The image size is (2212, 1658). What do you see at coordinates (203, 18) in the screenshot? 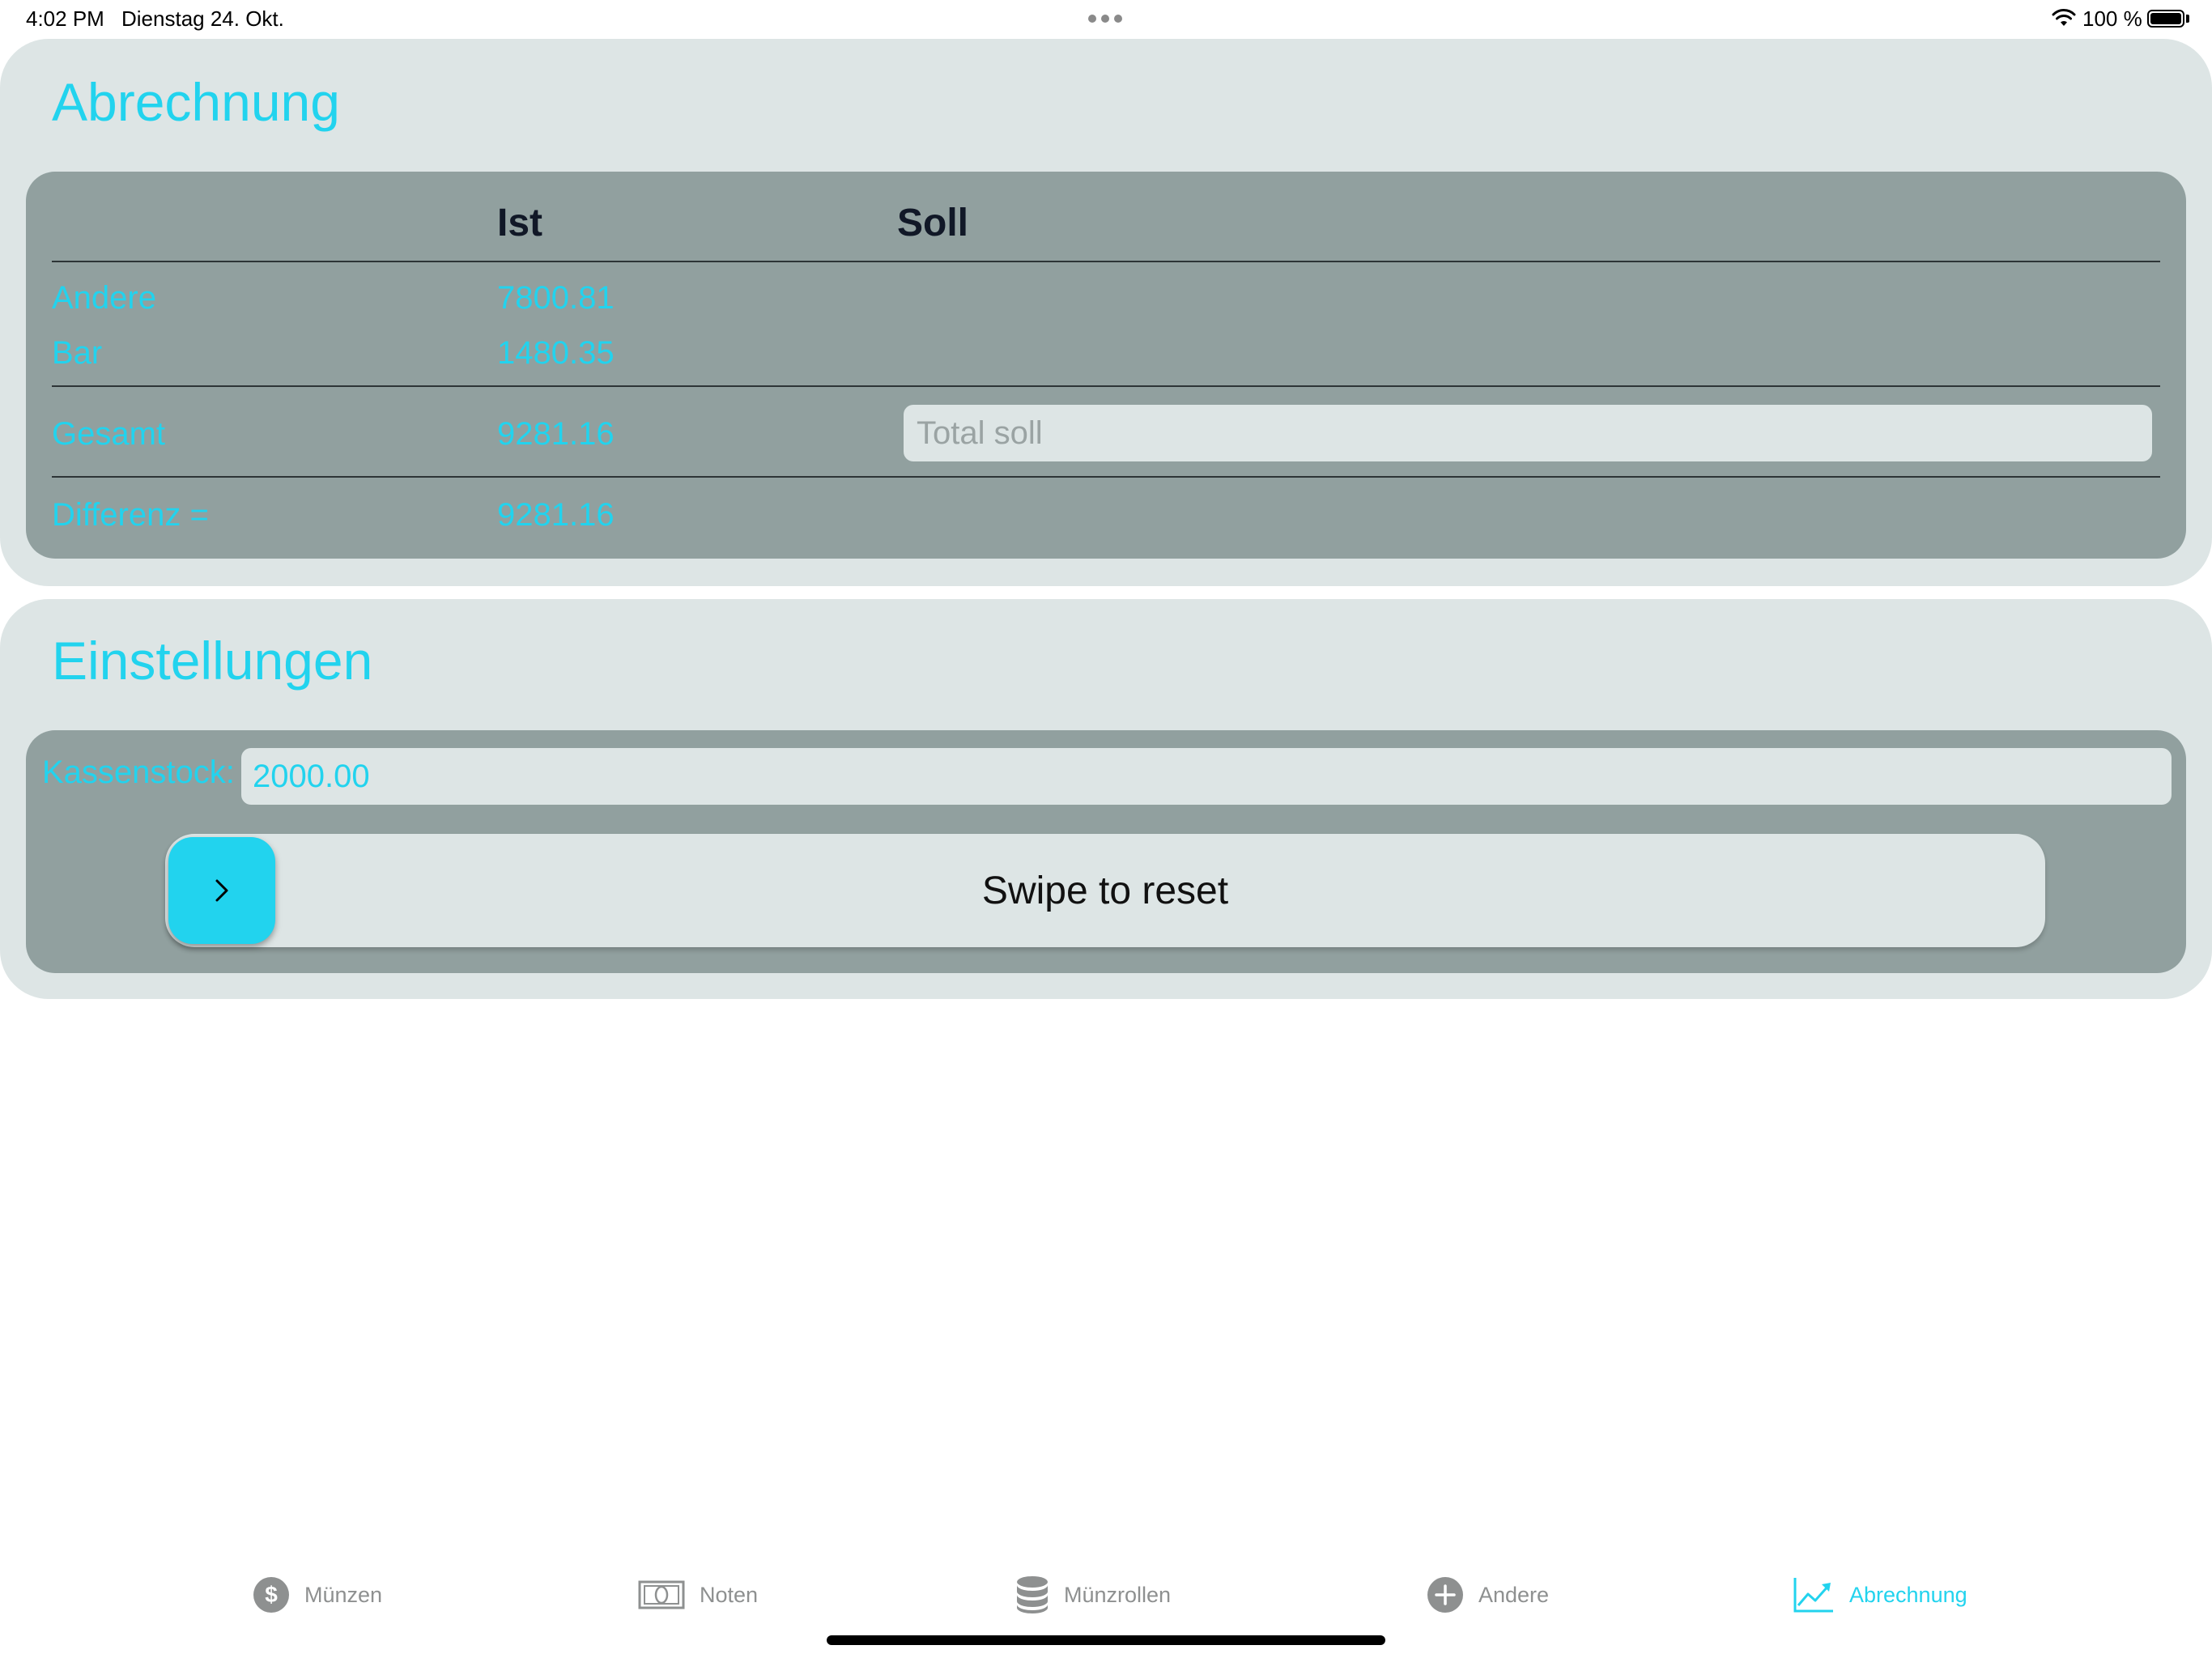
I see `status-date: Dienstag 24. Okt.` at bounding box center [203, 18].